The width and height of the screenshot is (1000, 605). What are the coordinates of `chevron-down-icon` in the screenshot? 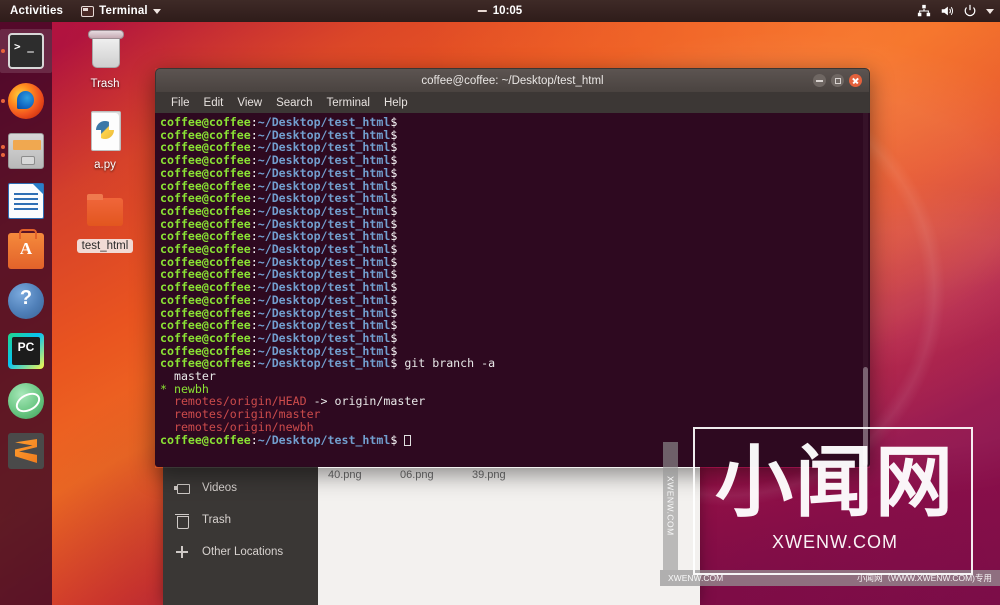 It's located at (156, 11).